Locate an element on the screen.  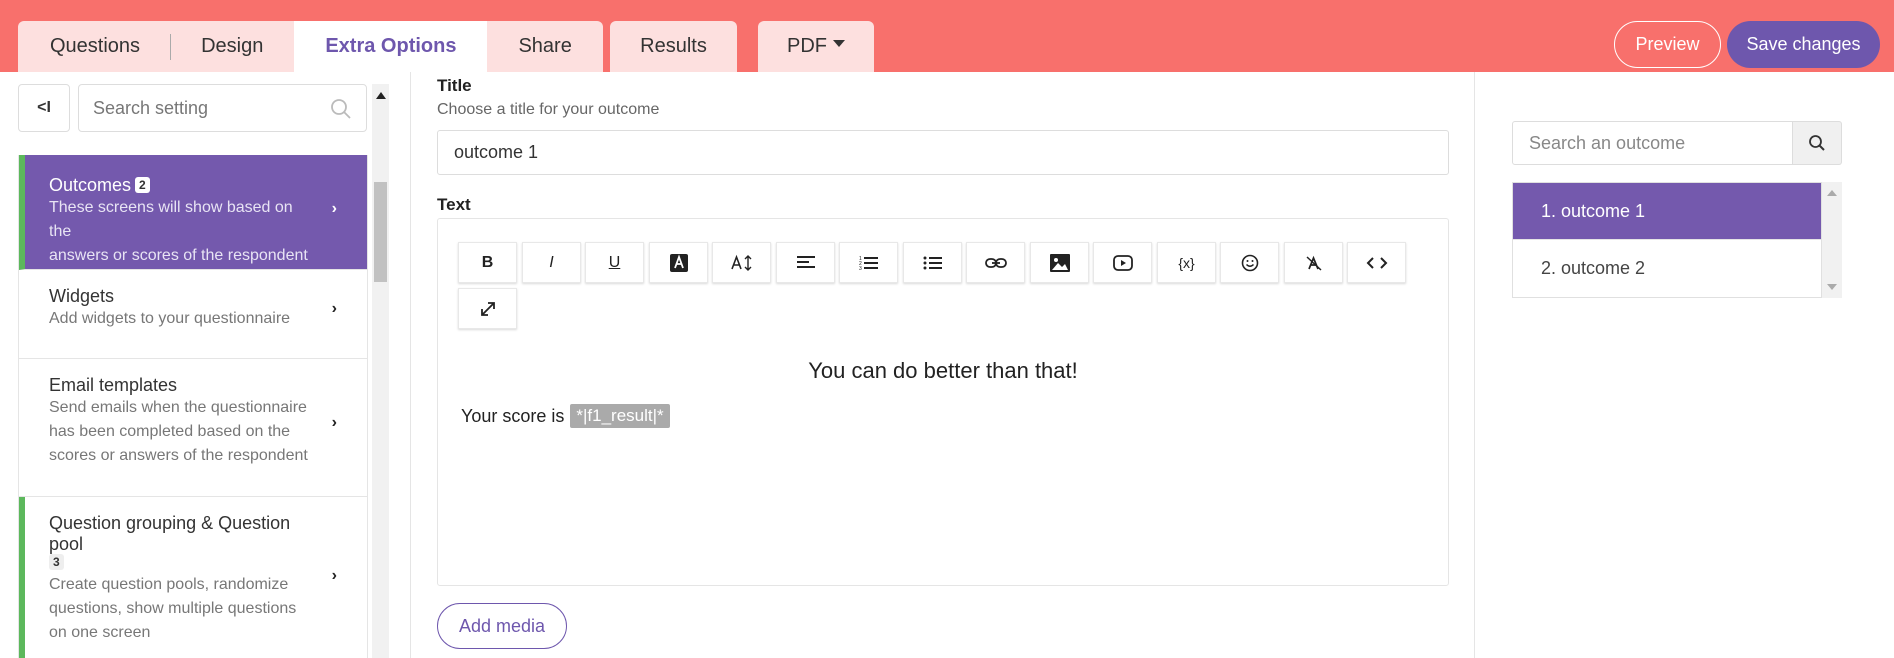
video-icon is located at coordinates (1122, 262).